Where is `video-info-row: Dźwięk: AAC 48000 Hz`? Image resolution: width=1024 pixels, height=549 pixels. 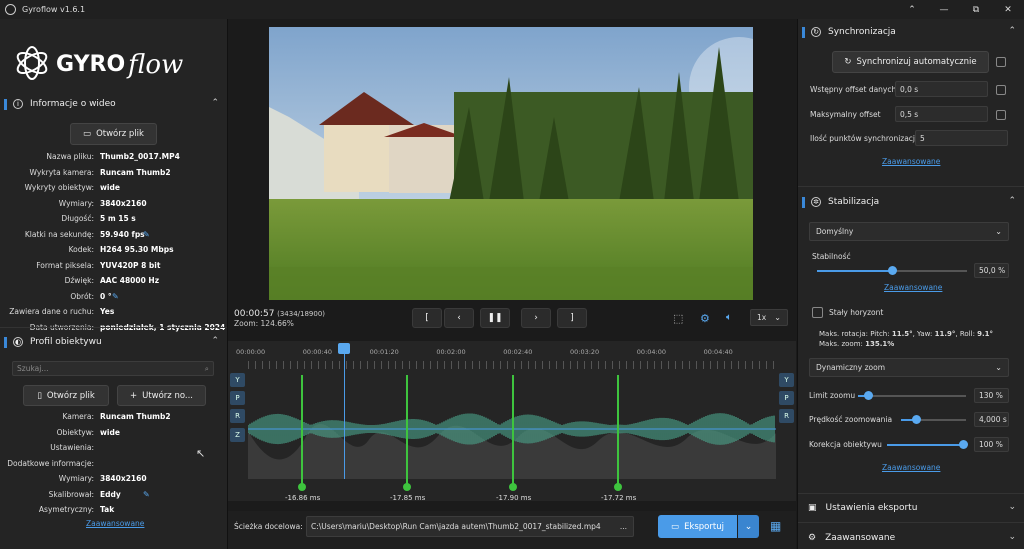 video-info-row: Dźwięk: AAC 48000 Hz is located at coordinates (114, 282).